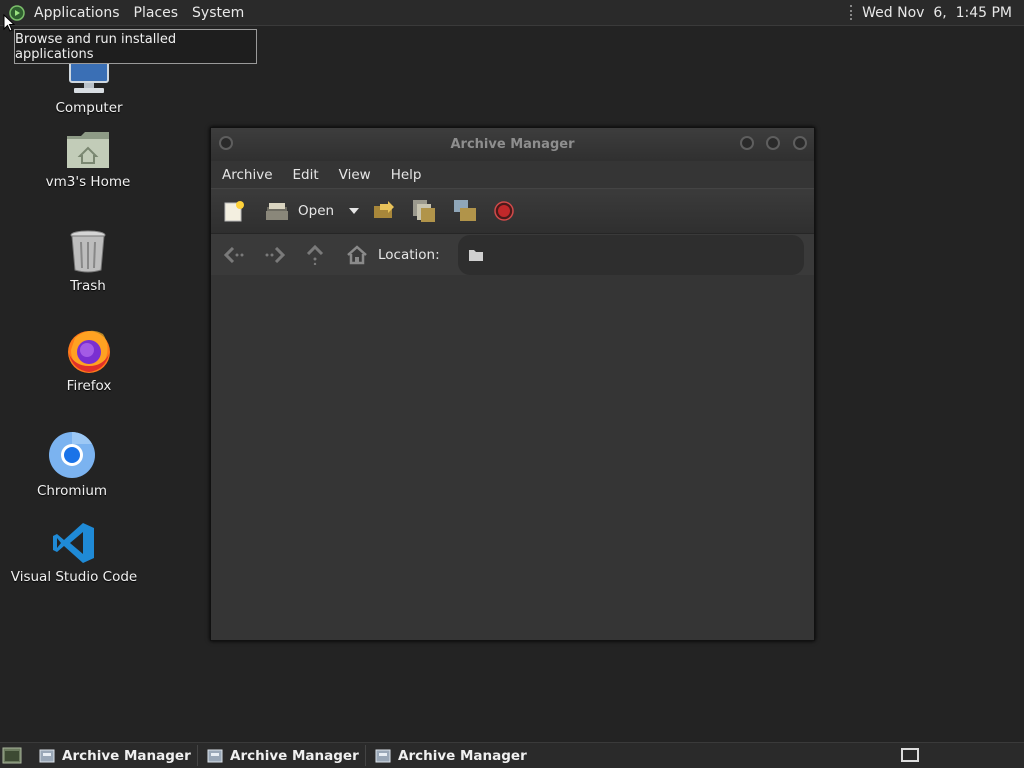 The image size is (1024, 768). Describe the element at coordinates (406, 175) in the screenshot. I see `menu-help: Help` at that location.